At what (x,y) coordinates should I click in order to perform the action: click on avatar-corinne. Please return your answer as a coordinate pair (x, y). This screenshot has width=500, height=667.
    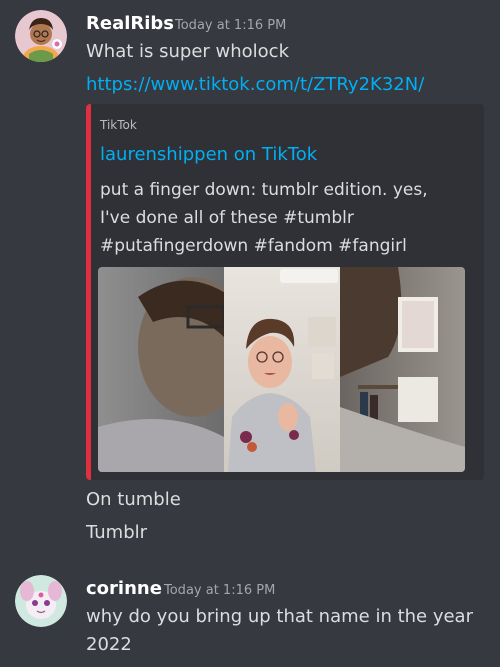
    Looking at the image, I should click on (41, 601).